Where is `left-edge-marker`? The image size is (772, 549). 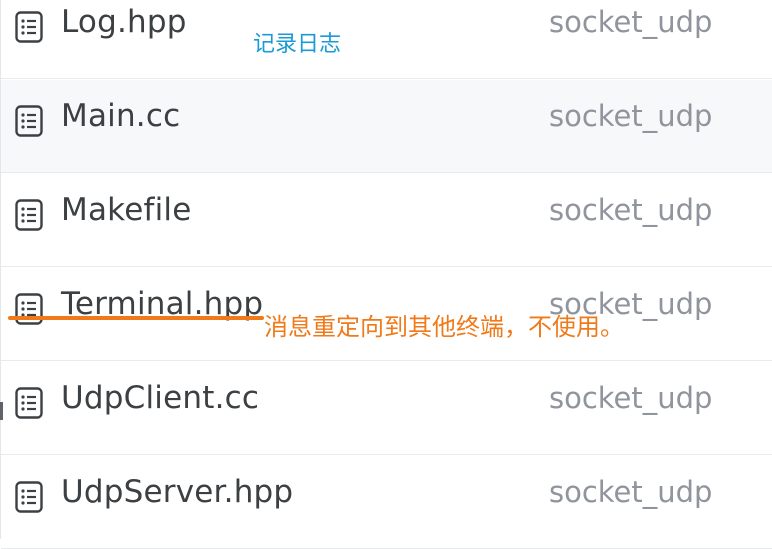
left-edge-marker is located at coordinates (1, 411).